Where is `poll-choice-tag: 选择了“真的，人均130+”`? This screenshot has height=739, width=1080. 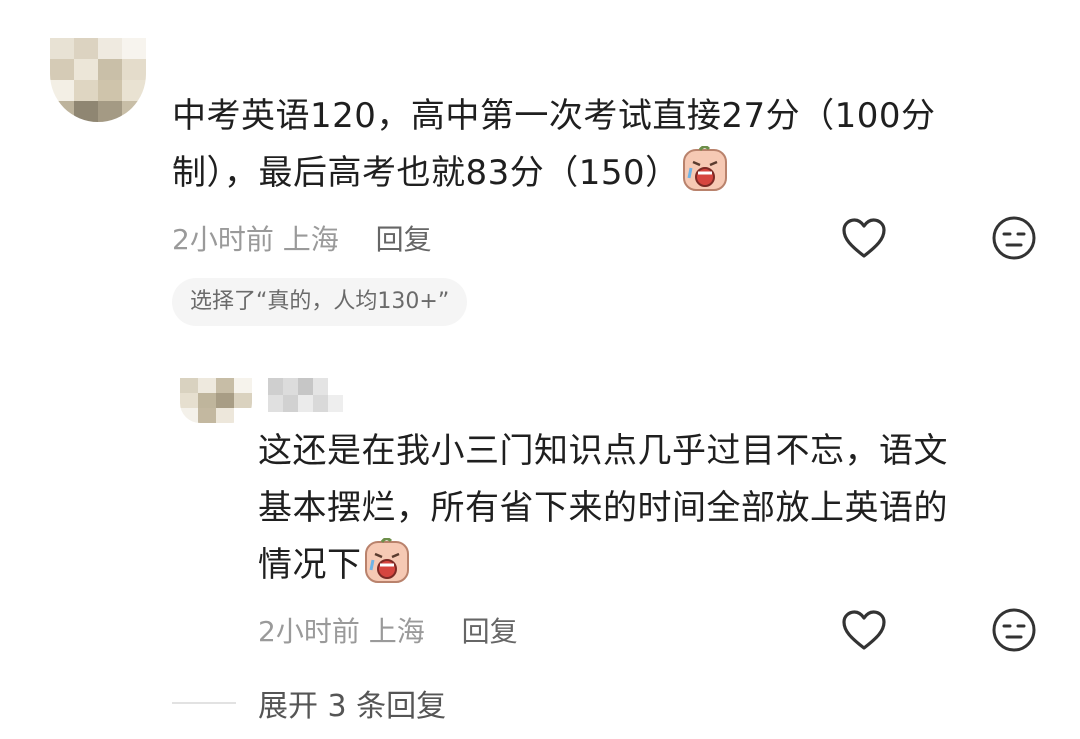
poll-choice-tag: 选择了“真的，人均130+” is located at coordinates (320, 302).